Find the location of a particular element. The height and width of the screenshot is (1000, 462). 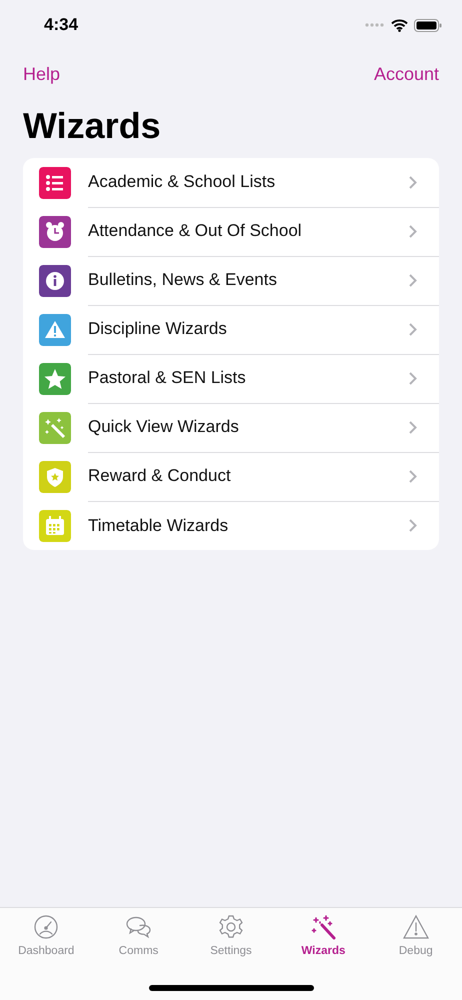

menu-item: Attendance & Out Of School is located at coordinates (231, 231).